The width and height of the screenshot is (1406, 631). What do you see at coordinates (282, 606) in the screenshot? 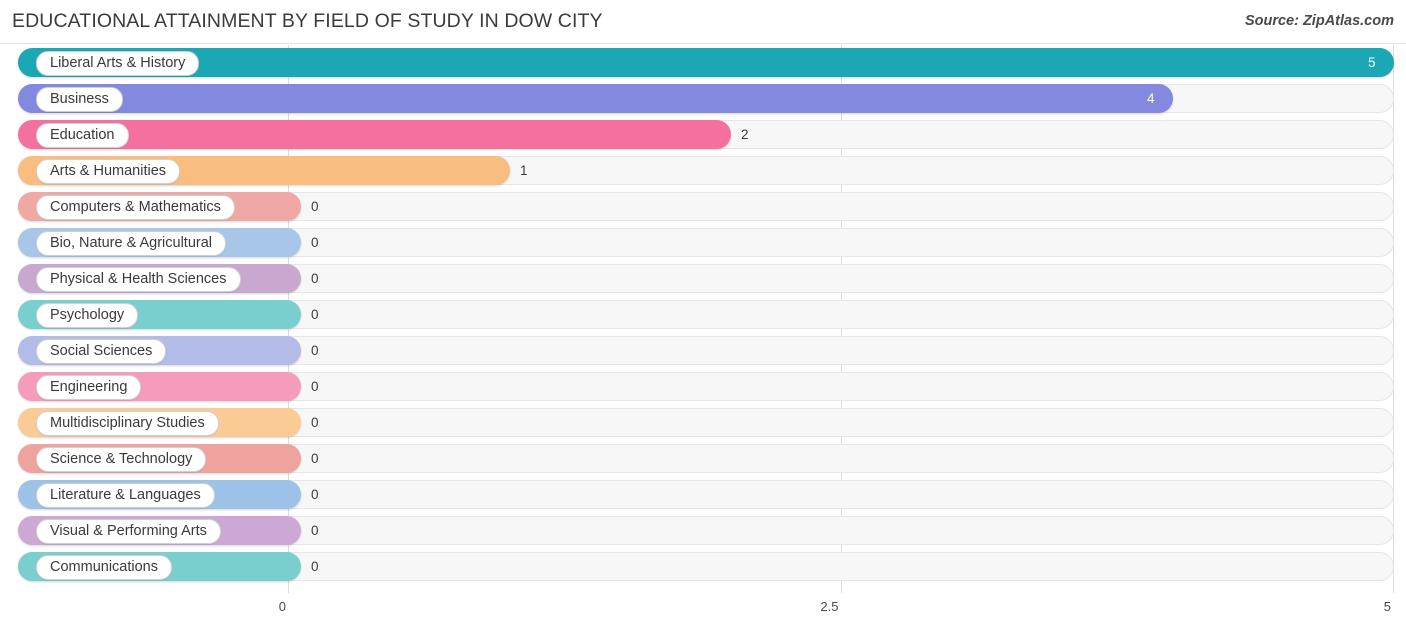
I see `x-axis-tick-label: 0` at bounding box center [282, 606].